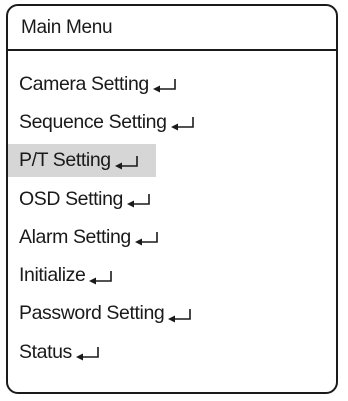  I want to click on menu-header: Main Menu, so click(172, 28).